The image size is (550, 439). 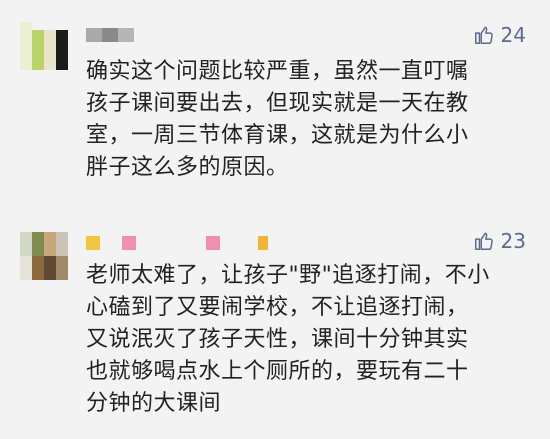 I want to click on like-count: 24, so click(x=513, y=35).